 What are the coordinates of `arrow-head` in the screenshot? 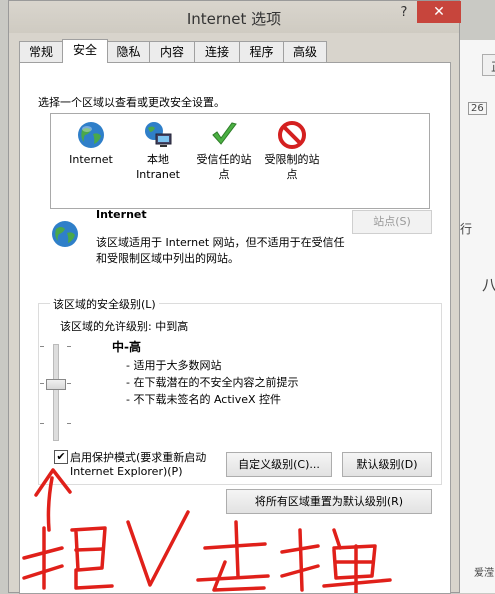 It's located at (53, 482).